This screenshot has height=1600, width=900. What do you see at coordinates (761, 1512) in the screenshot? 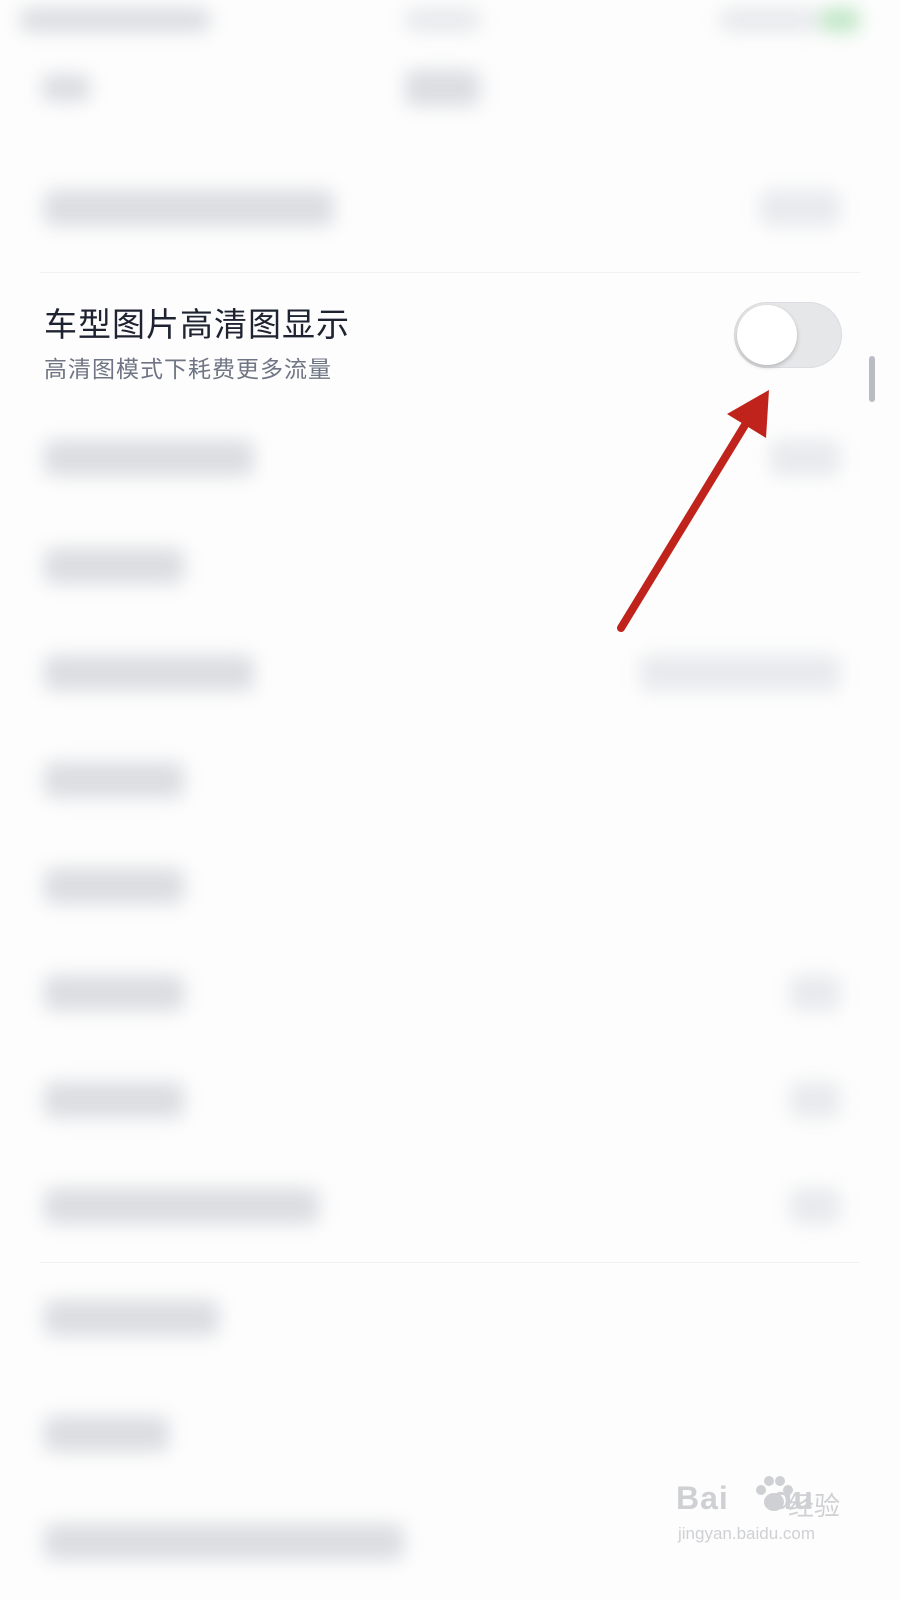
I see `baidu-jingyan-watermark: Bai du 经验 jingyan.baidu.com` at bounding box center [761, 1512].